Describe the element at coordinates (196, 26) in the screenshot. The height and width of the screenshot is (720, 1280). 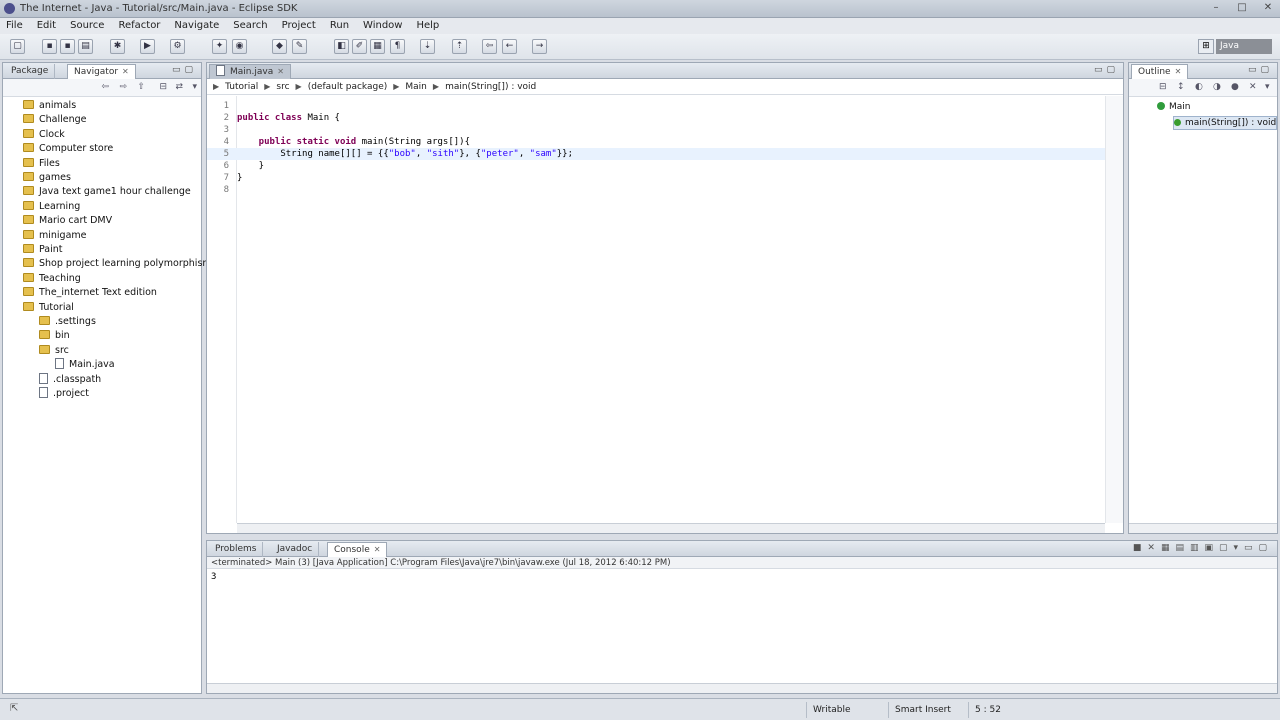
I see `menu-navigate: Navigate` at that location.